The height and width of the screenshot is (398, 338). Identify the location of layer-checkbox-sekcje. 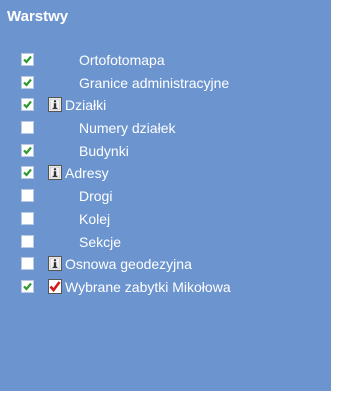
(27, 241).